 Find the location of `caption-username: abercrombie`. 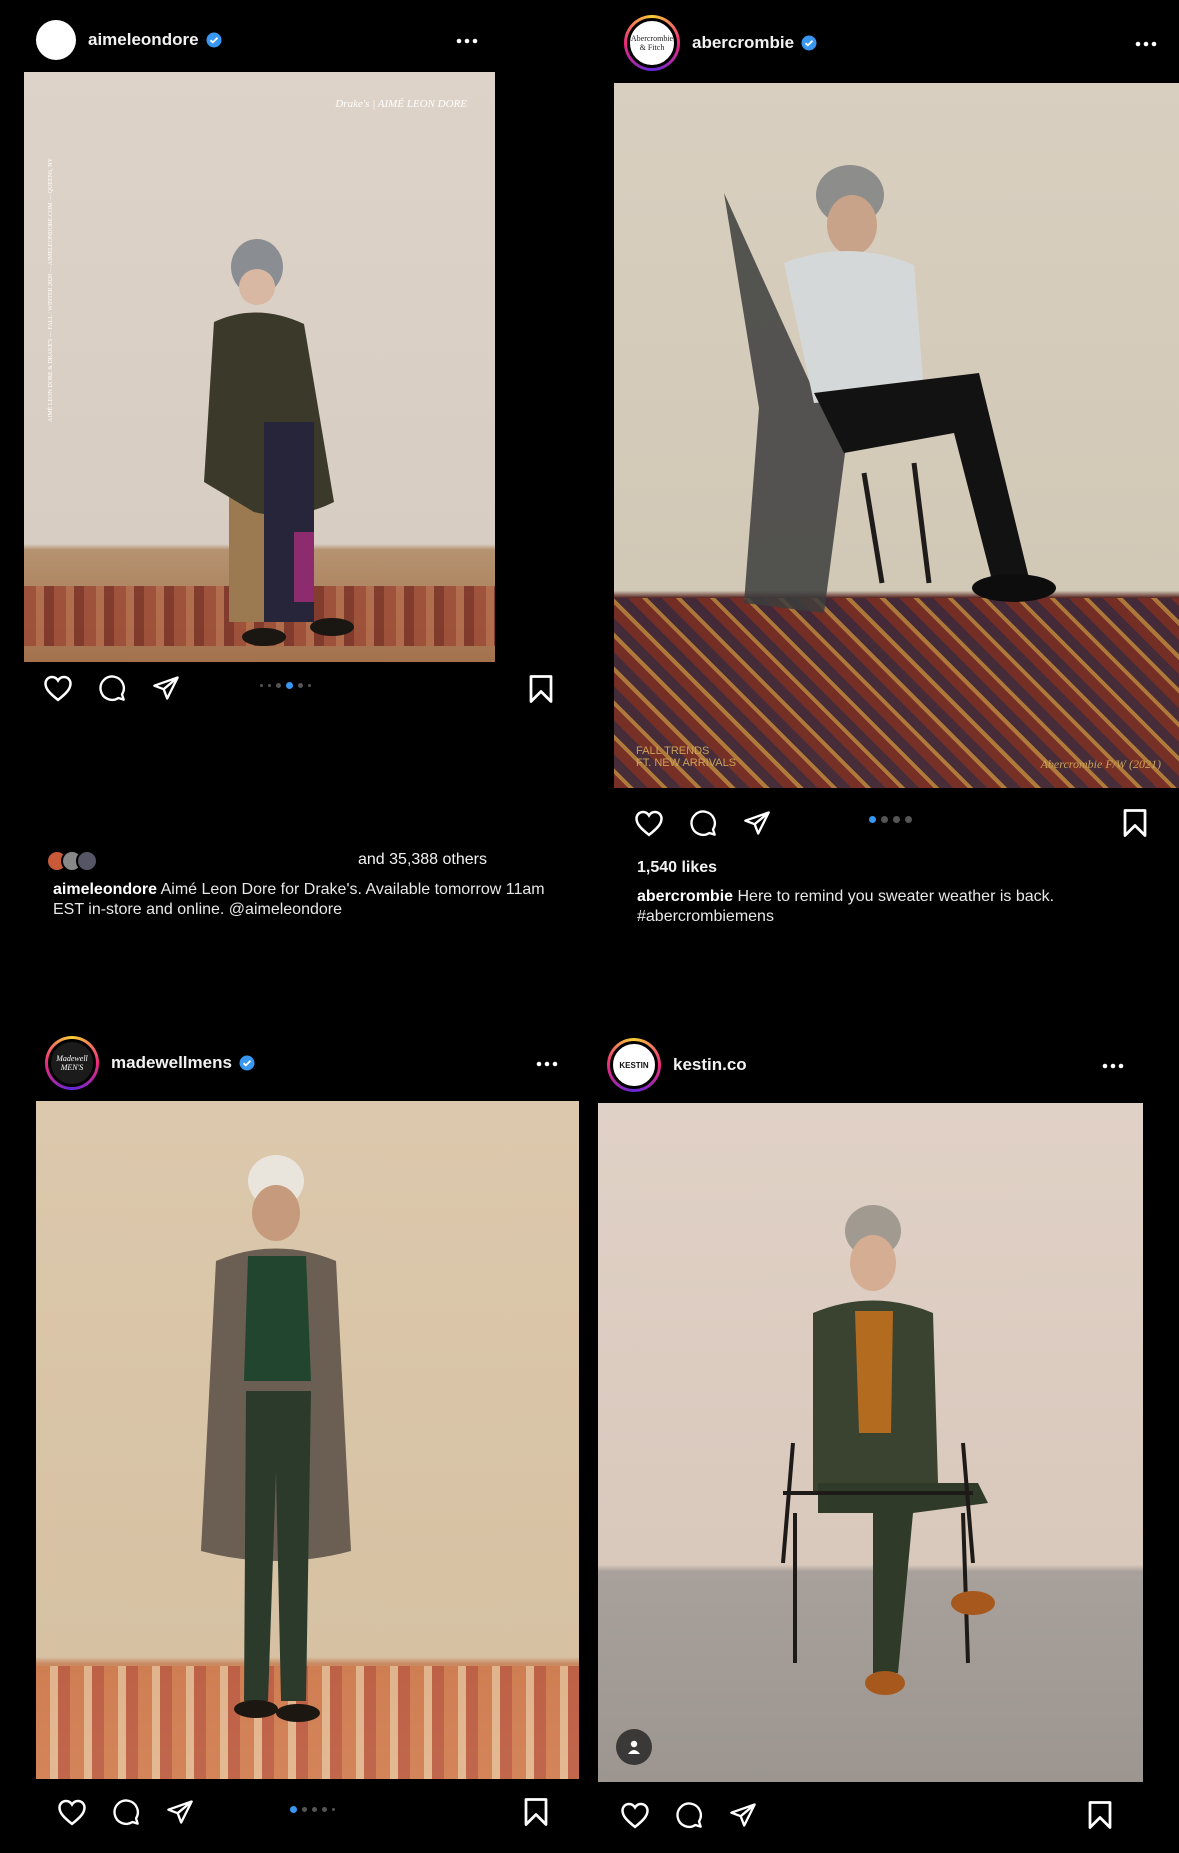

caption-username: abercrombie is located at coordinates (685, 896).